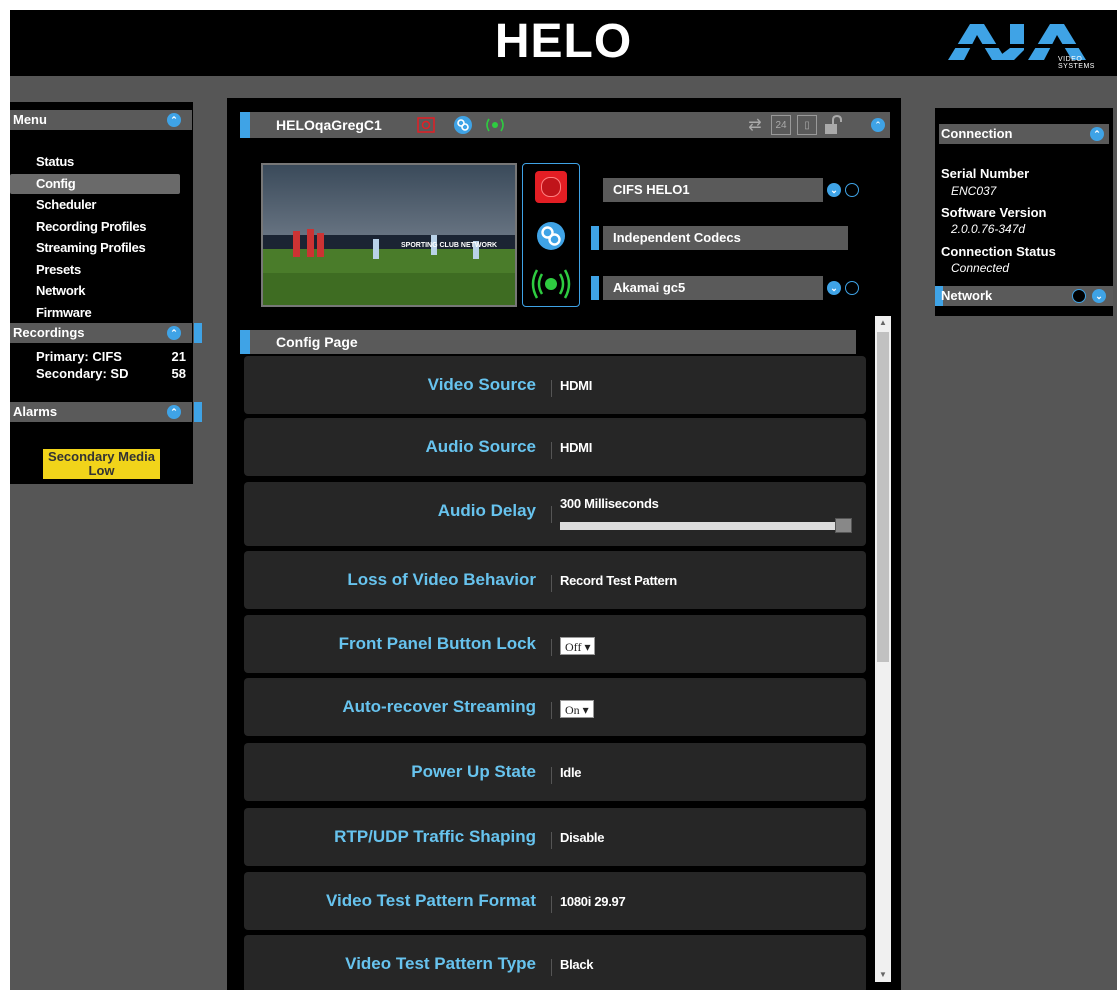 Image resolution: width=1117 pixels, height=990 pixels. Describe the element at coordinates (95, 291) in the screenshot. I see `menu-item-network: Network` at that location.